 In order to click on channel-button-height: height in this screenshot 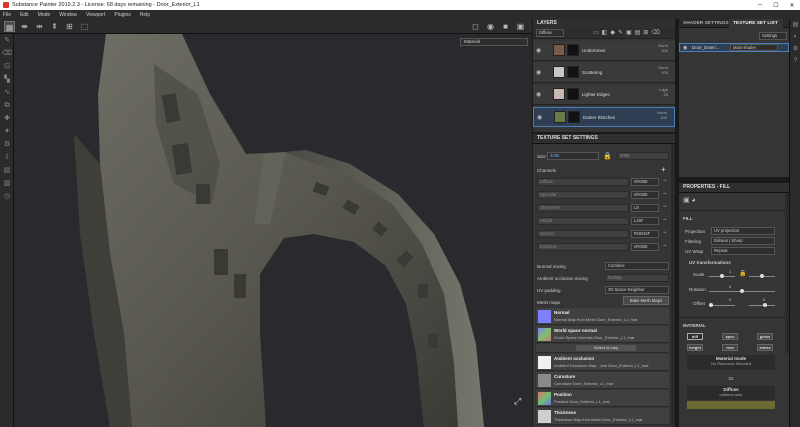, I will do `click(695, 347)`.